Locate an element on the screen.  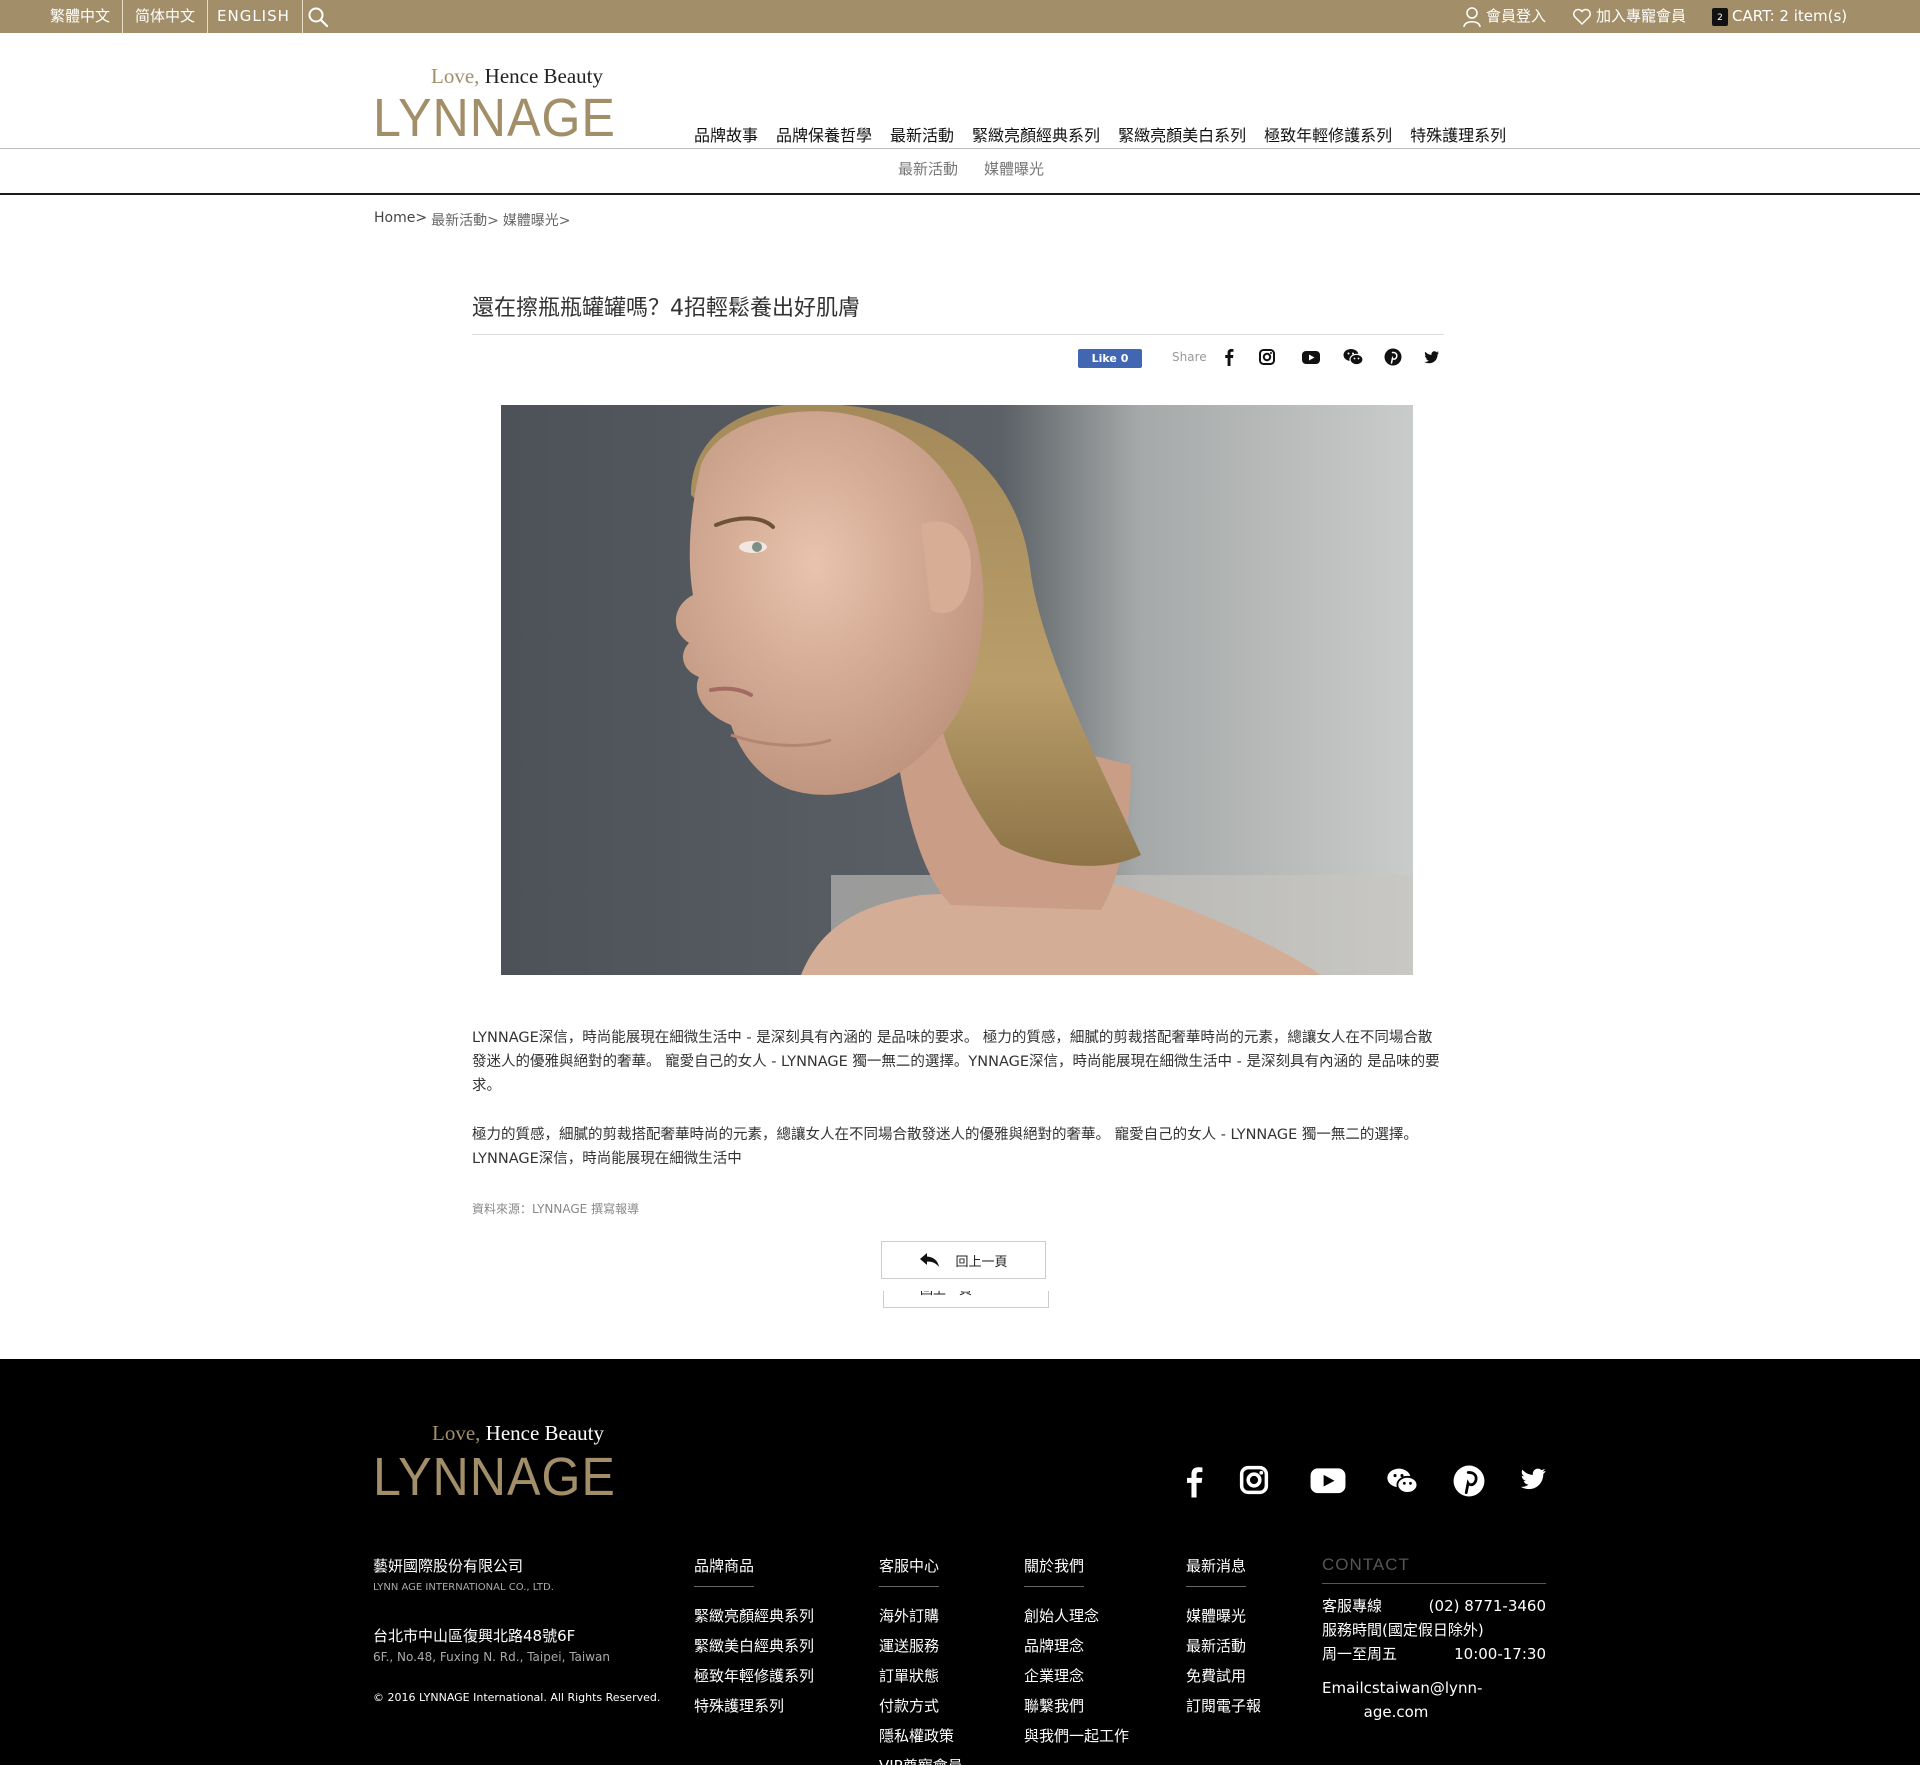
back-button-label: 回上一頁 is located at coordinates (981, 1262).